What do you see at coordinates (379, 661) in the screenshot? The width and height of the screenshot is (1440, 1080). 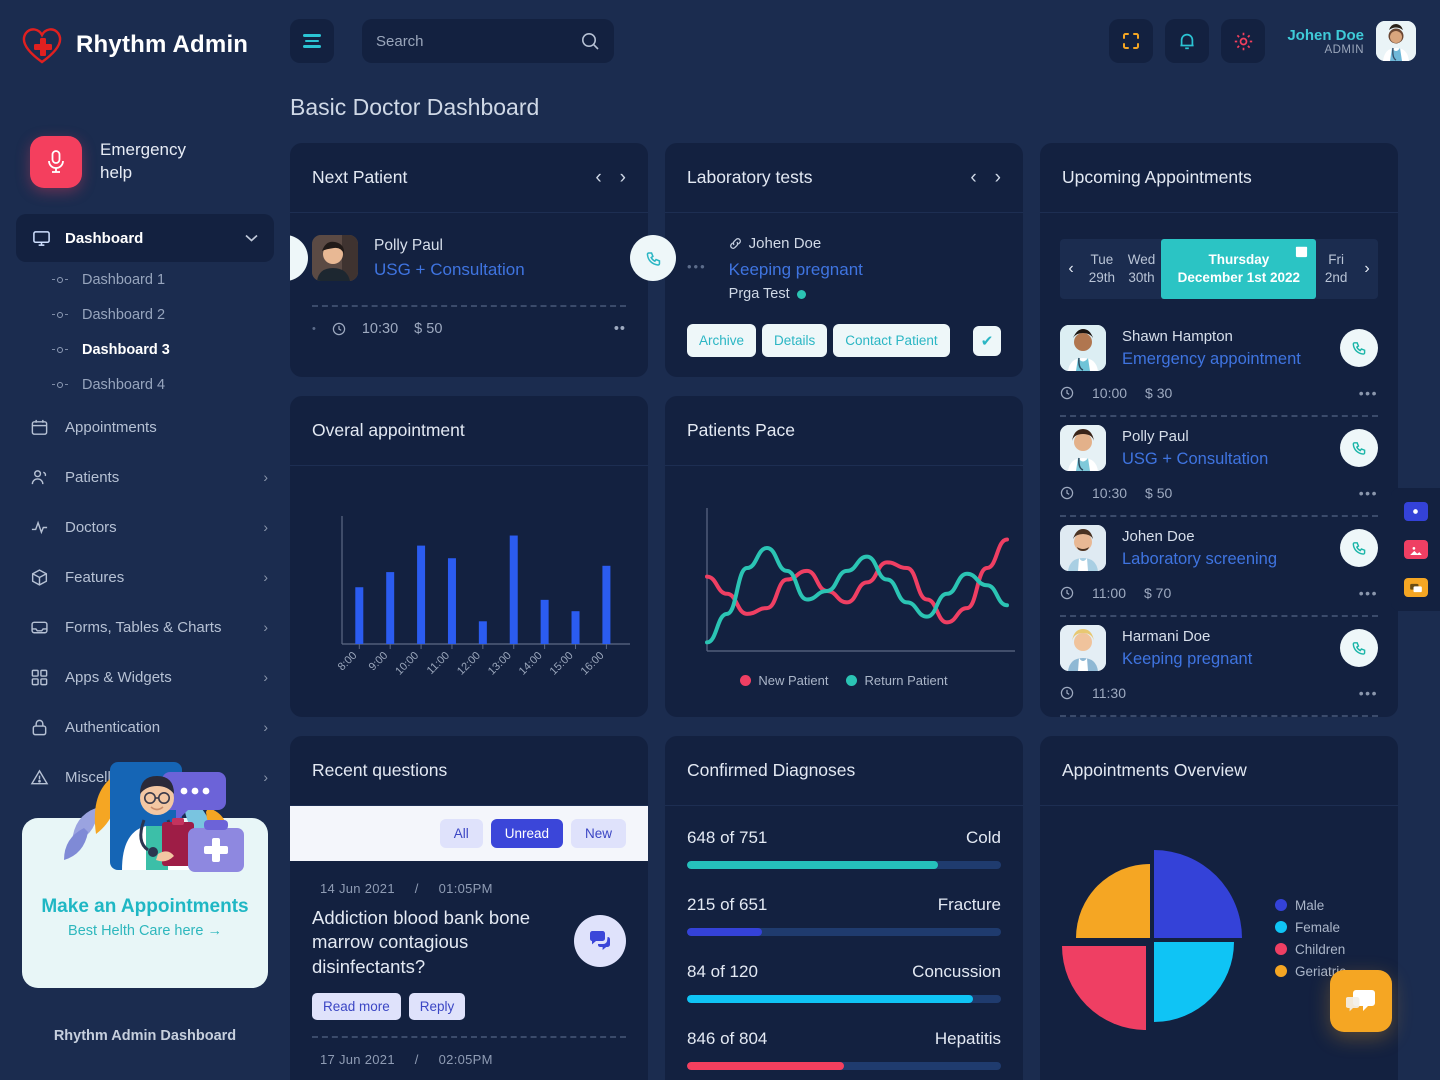 I see `svg-text: 9:00` at bounding box center [379, 661].